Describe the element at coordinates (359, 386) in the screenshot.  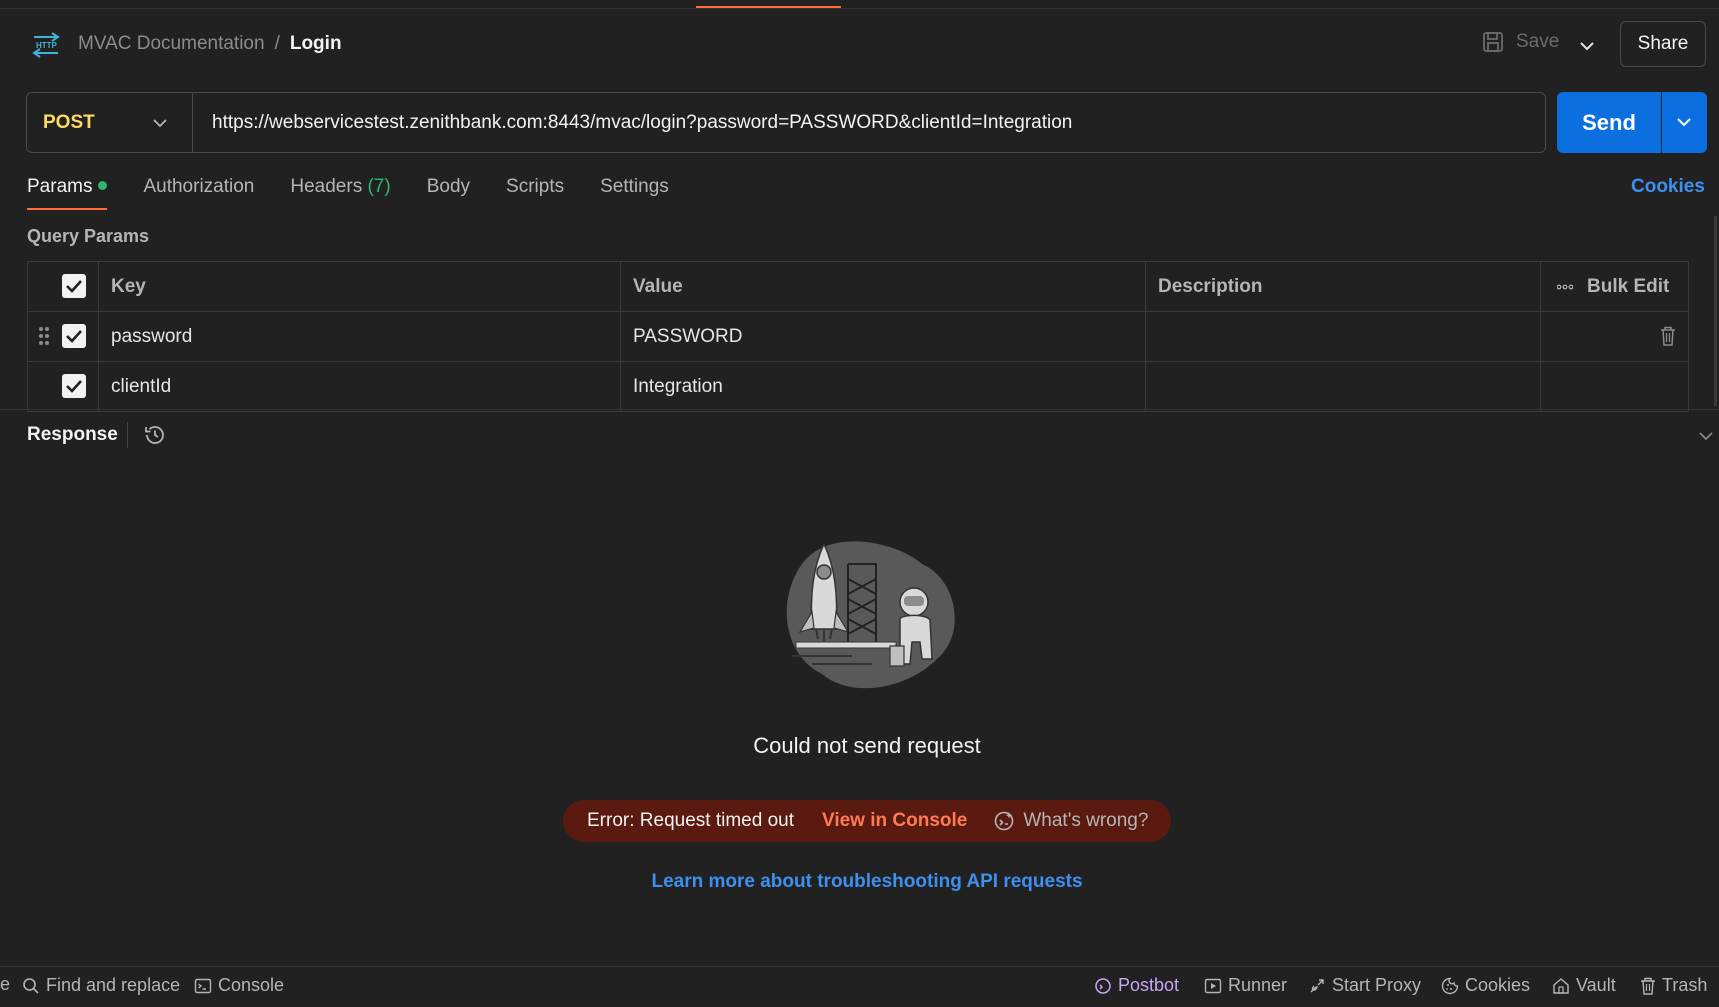
I see `param-key-input: clientId` at that location.